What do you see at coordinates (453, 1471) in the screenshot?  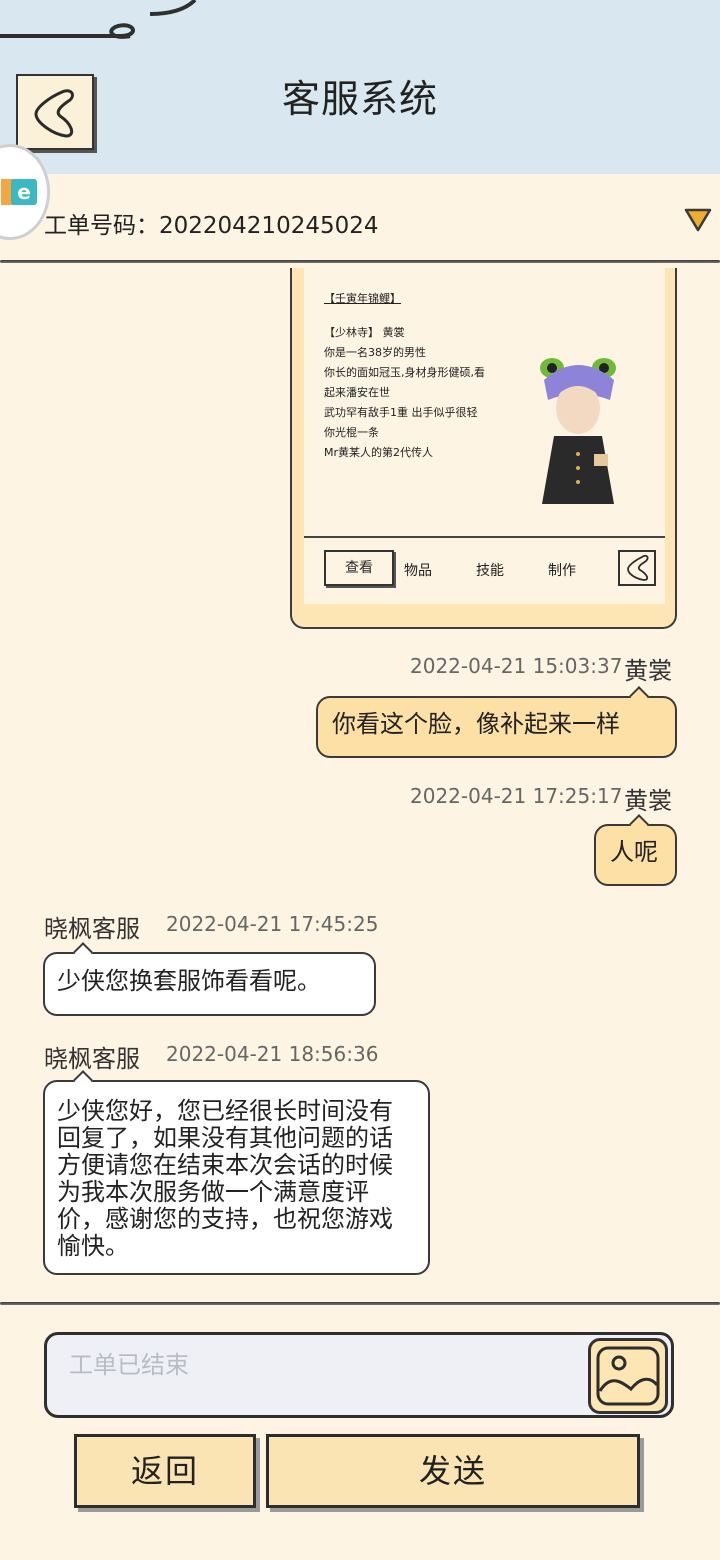 I see `send-button: 发送` at bounding box center [453, 1471].